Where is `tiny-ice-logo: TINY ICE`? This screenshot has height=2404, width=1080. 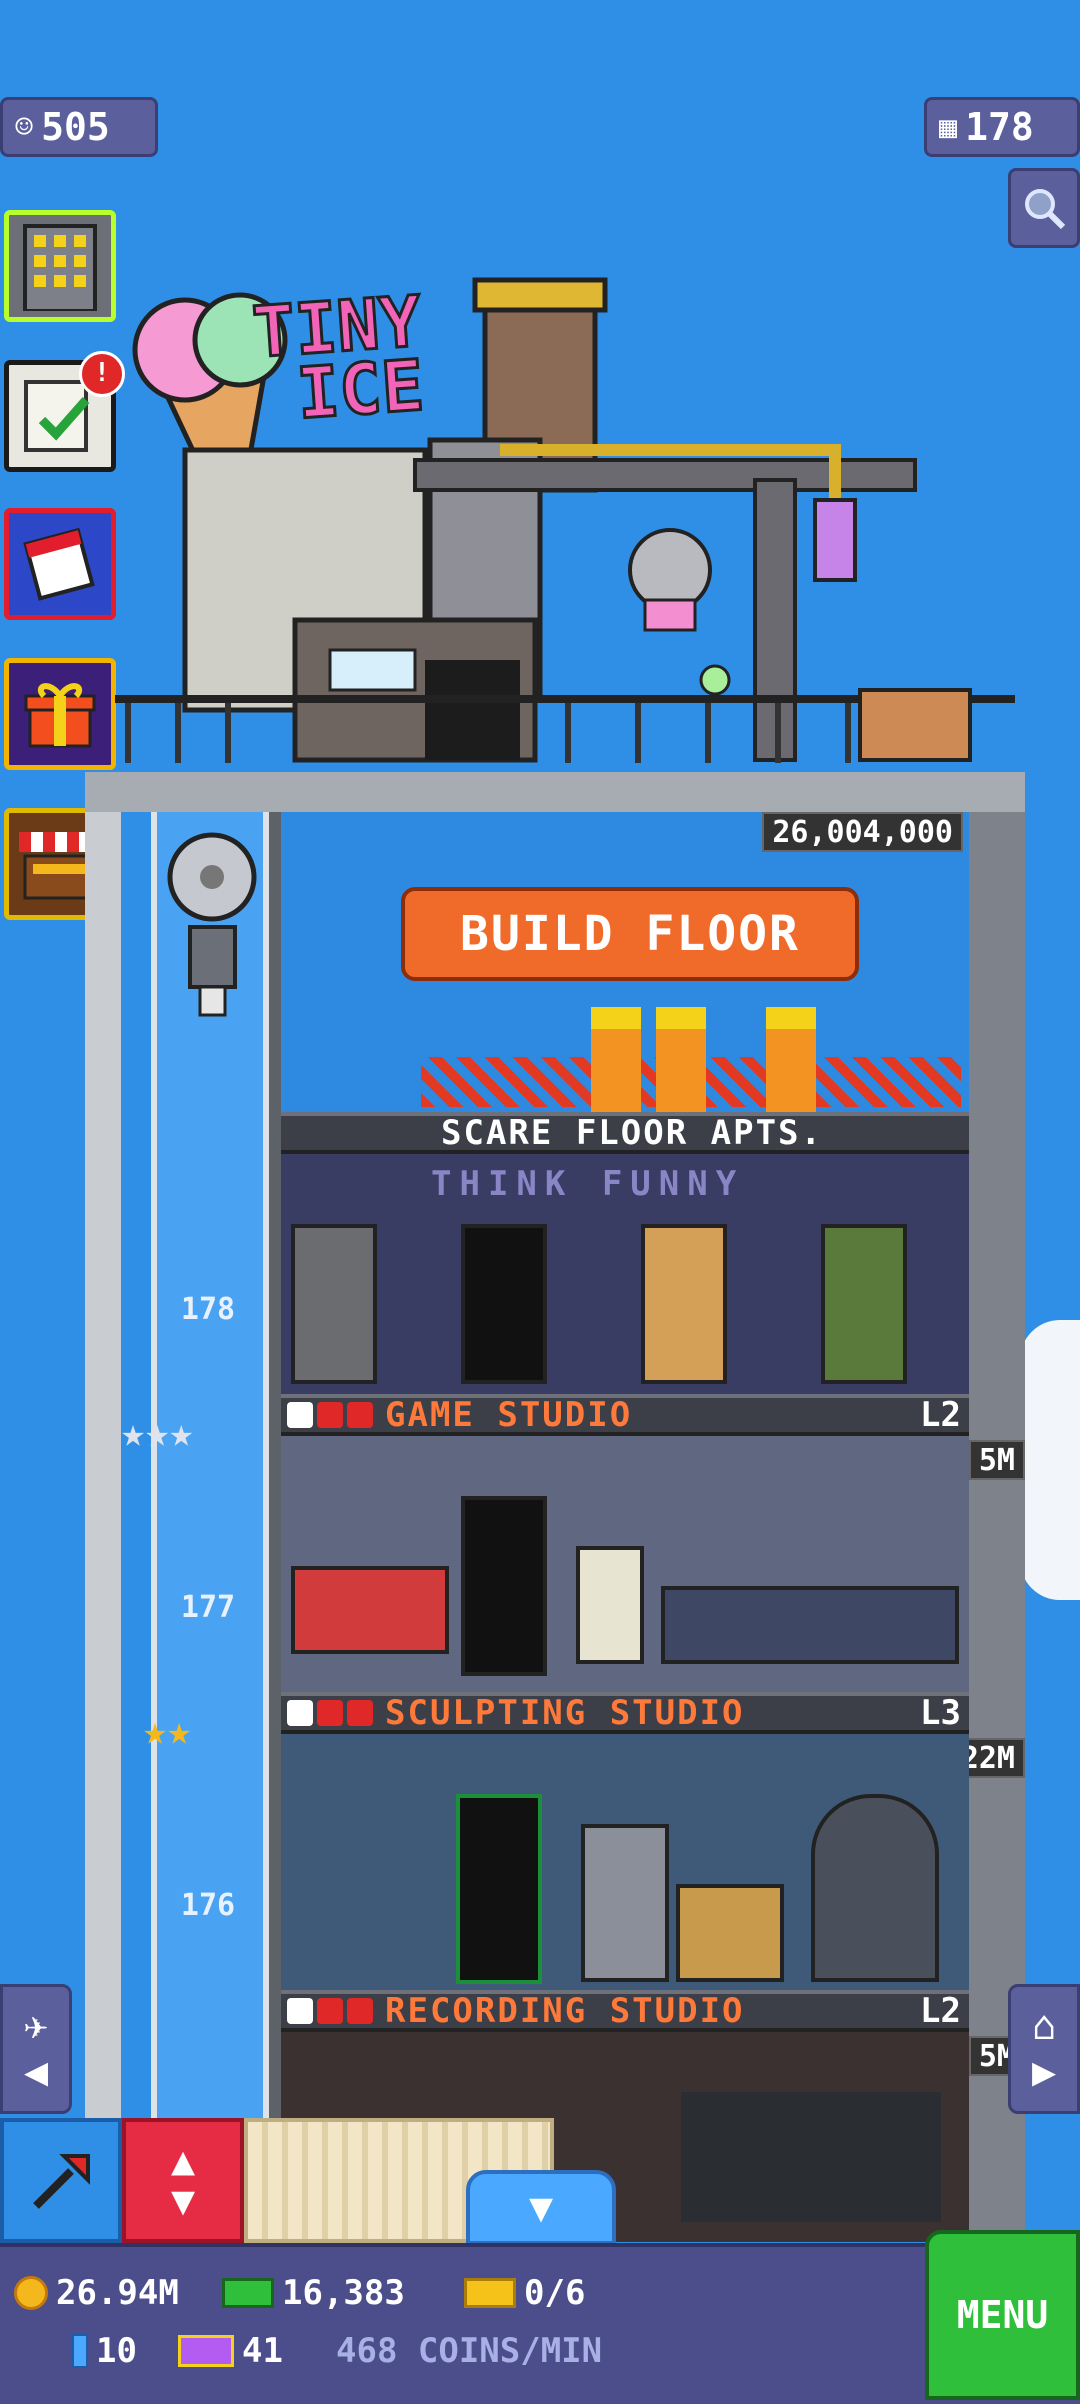
tiny-ice-logo: TINY ICE is located at coordinates (338, 358).